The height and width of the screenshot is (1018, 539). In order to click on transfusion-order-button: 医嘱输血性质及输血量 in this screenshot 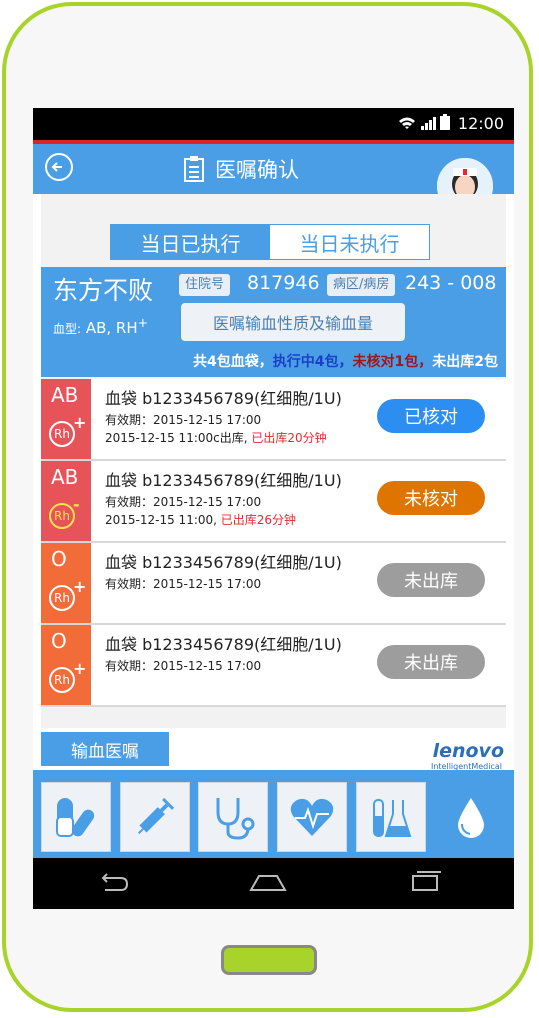, I will do `click(293, 322)`.